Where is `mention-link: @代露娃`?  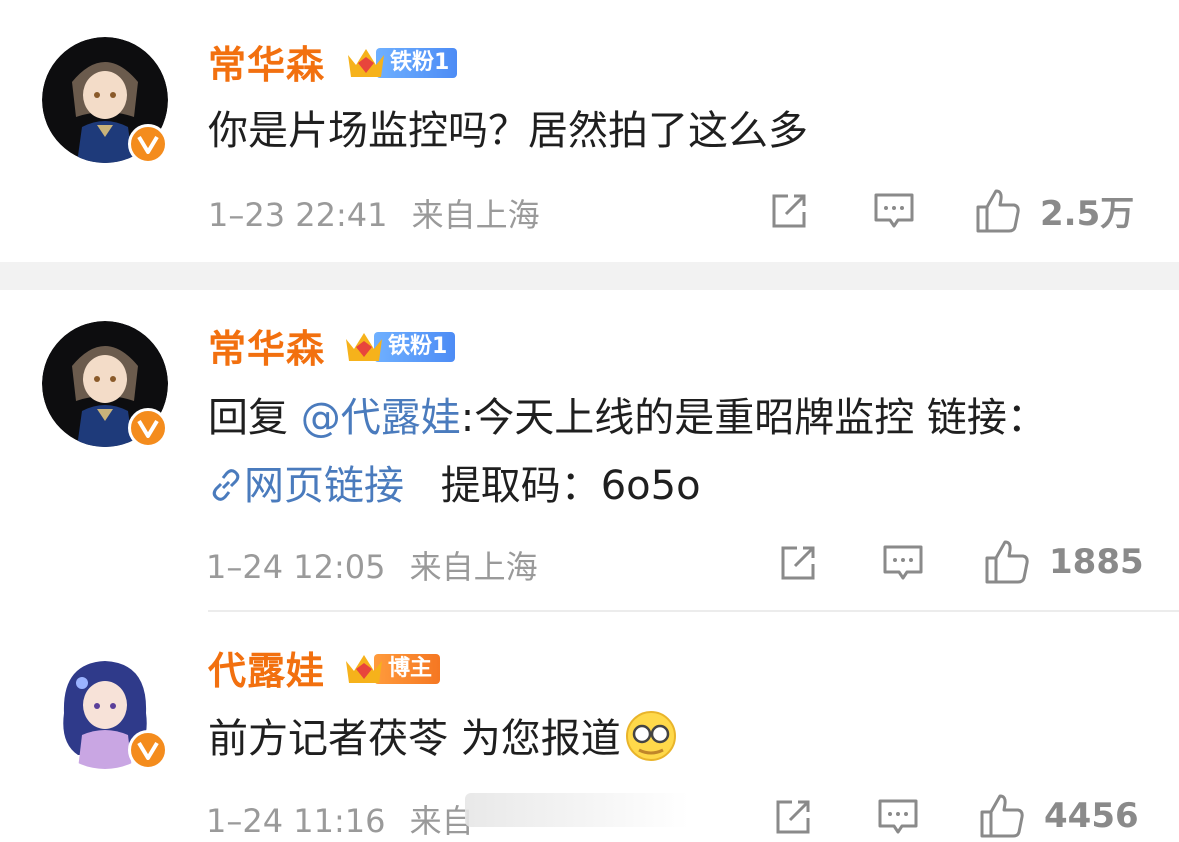
mention-link: @代露娃 is located at coordinates (381, 418).